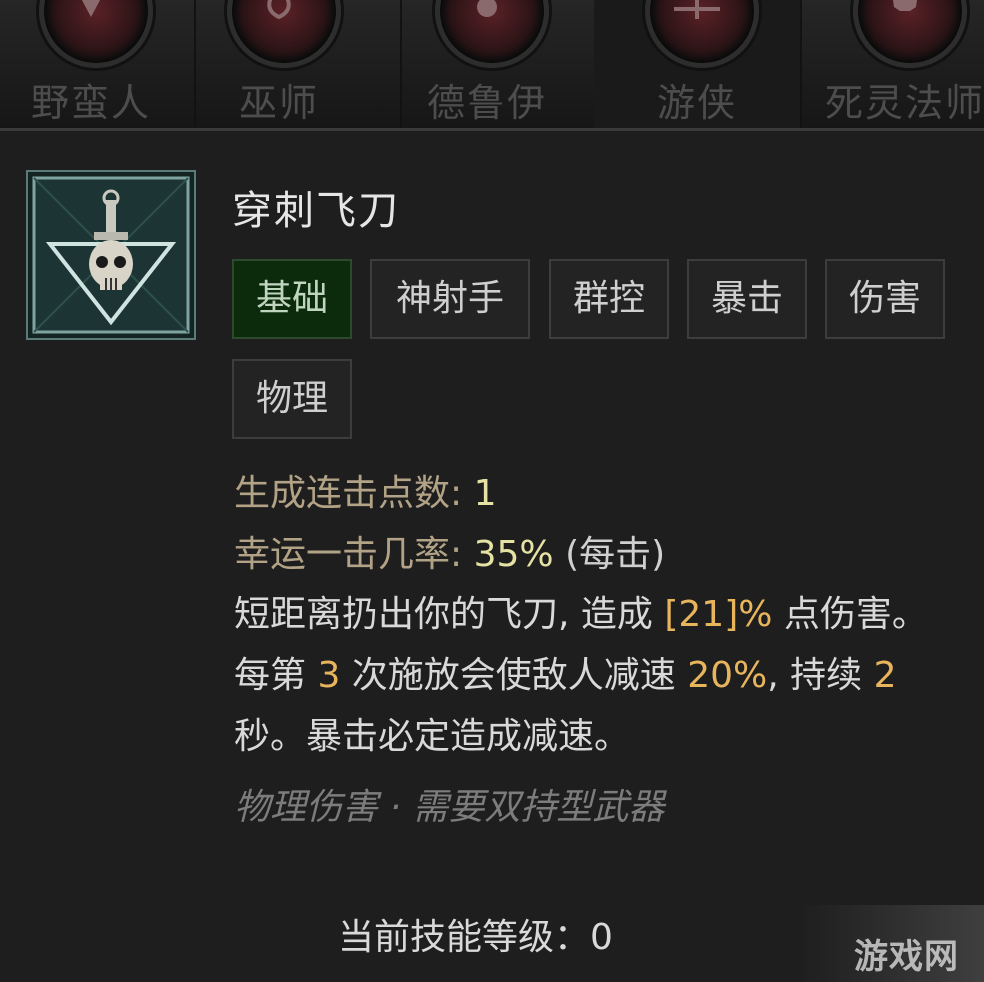  I want to click on desc-text: 短距离扔出你的飞刀, 造成, so click(449, 614).